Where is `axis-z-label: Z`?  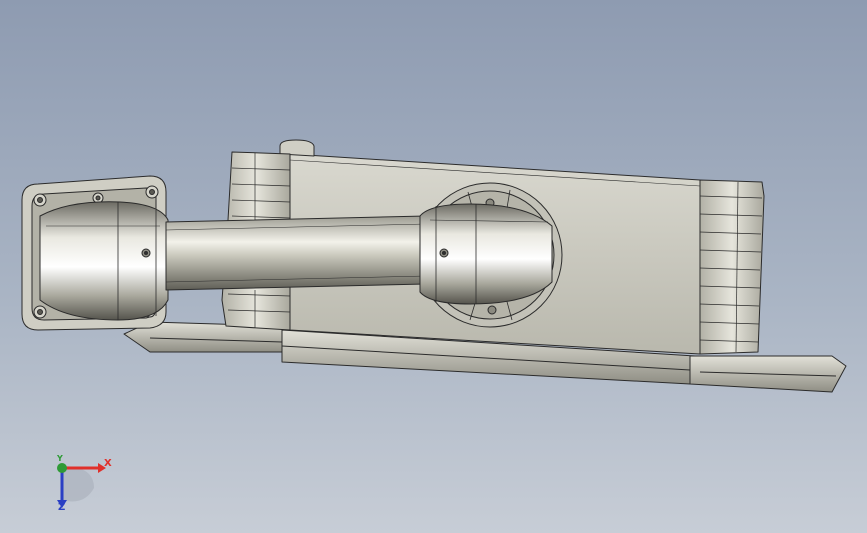 axis-z-label: Z is located at coordinates (62, 507).